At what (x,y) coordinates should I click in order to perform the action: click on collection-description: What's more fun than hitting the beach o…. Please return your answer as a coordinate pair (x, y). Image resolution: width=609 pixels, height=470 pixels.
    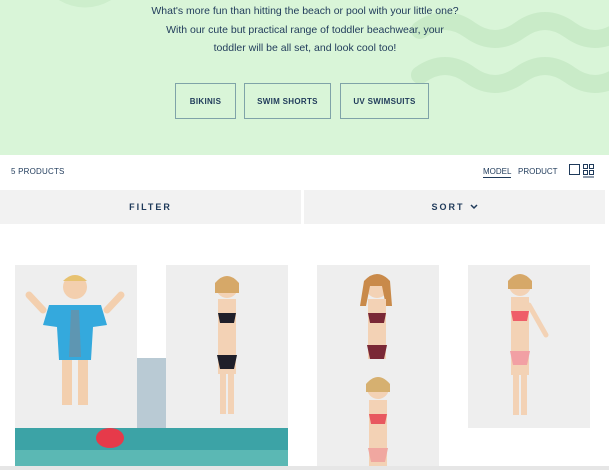
    Looking at the image, I should click on (305, 29).